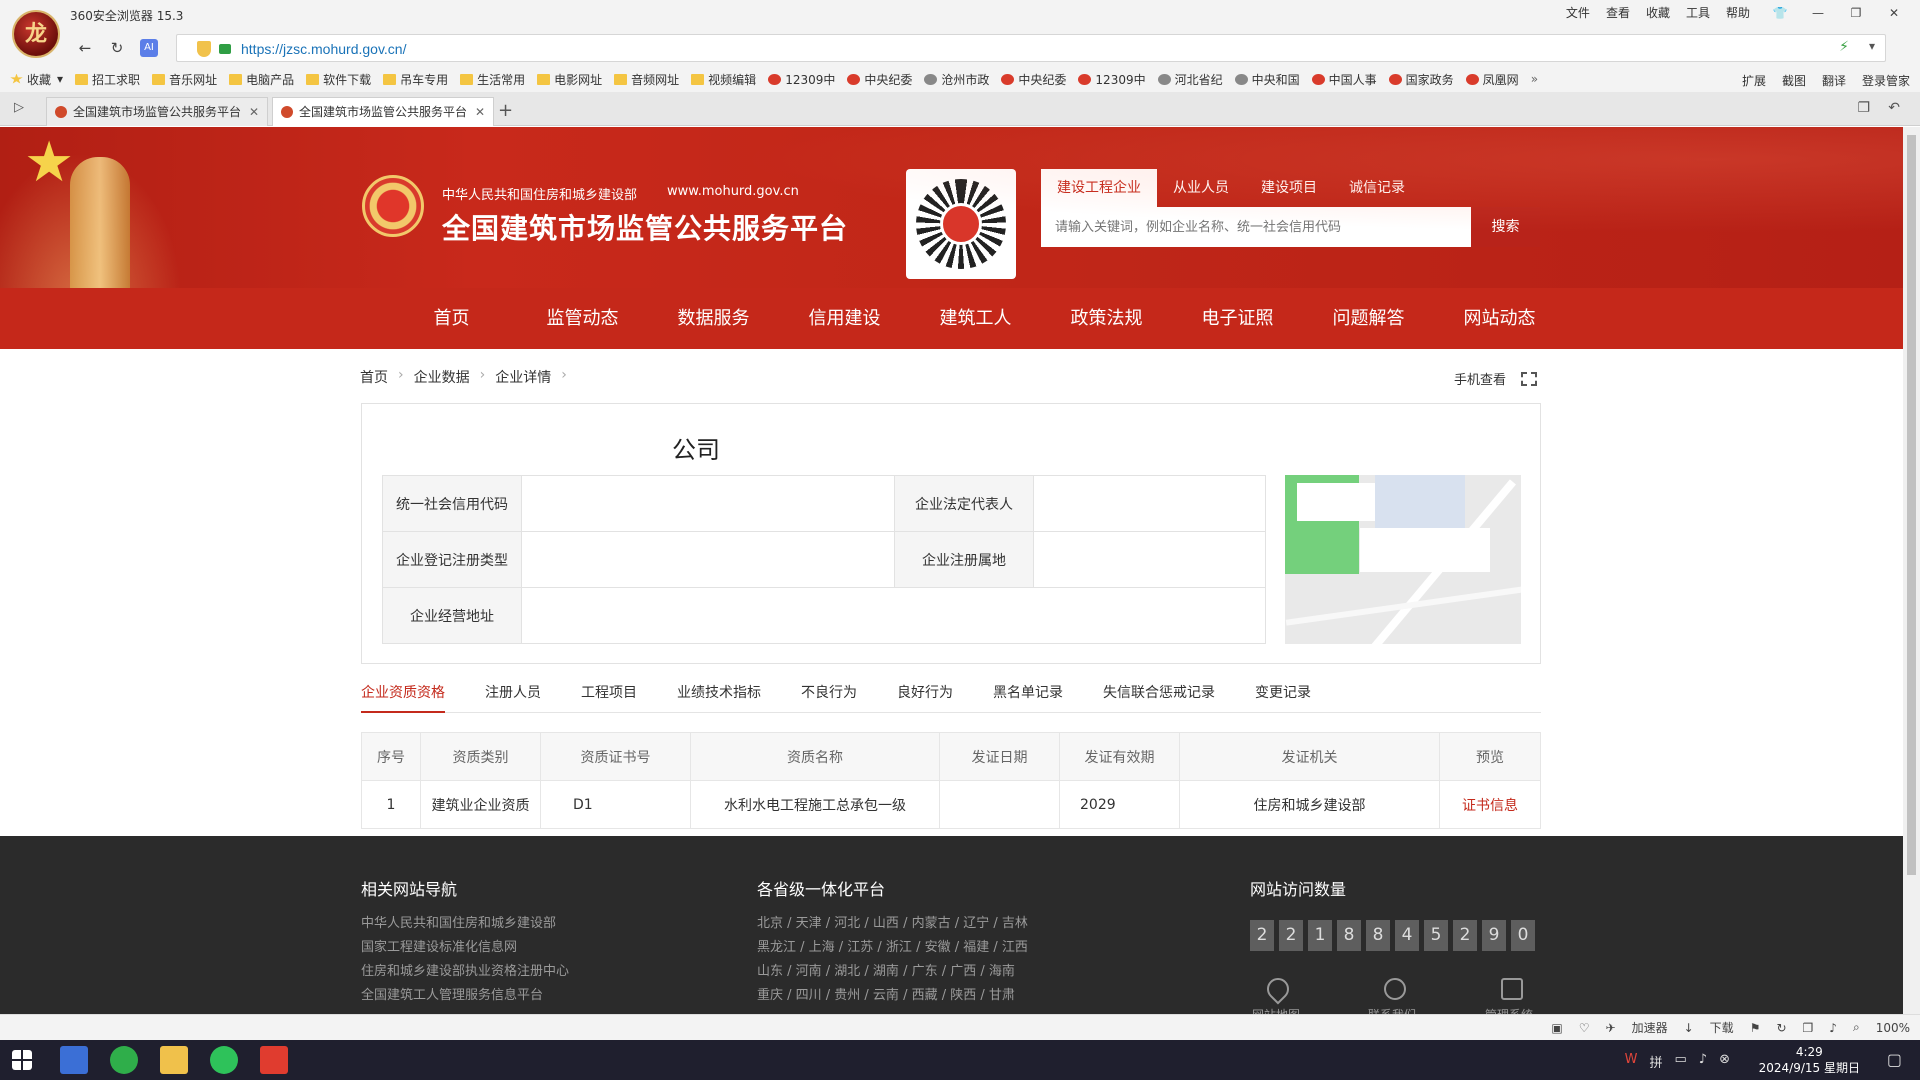 The height and width of the screenshot is (1080, 1920). Describe the element at coordinates (1794, 80) in the screenshot. I see `screenshot-button: 截图` at that location.